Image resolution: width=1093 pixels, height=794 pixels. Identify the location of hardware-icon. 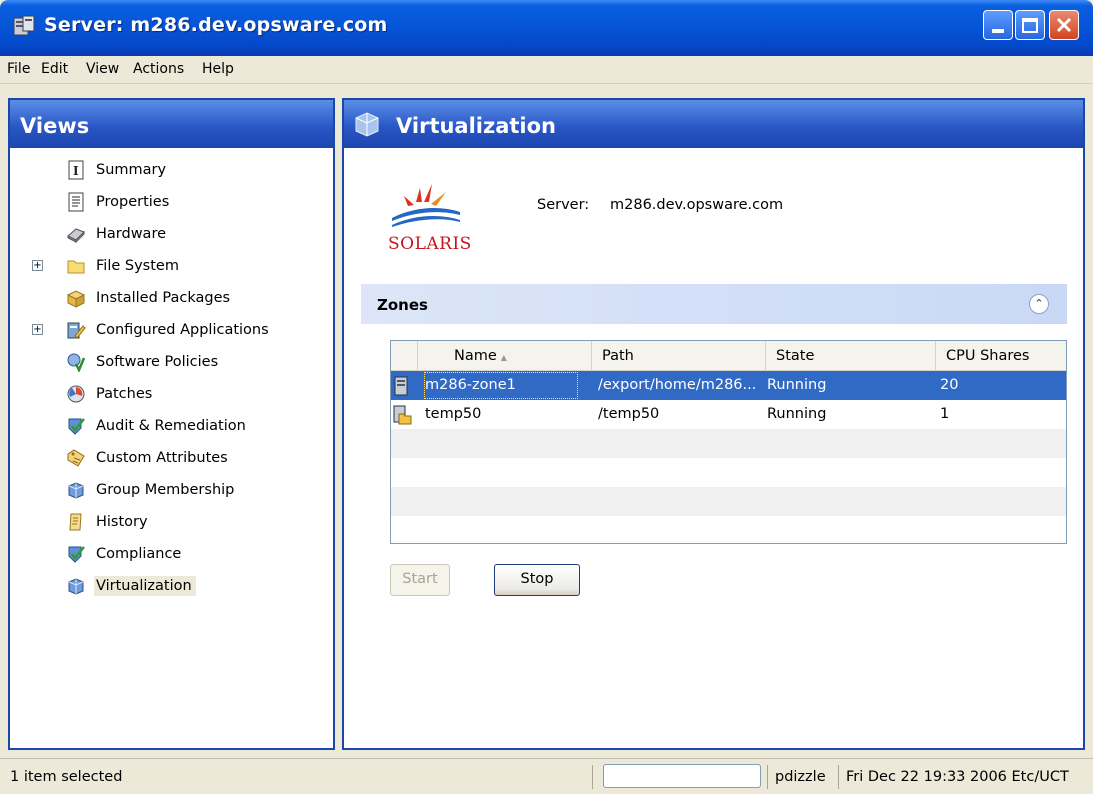
(76, 236).